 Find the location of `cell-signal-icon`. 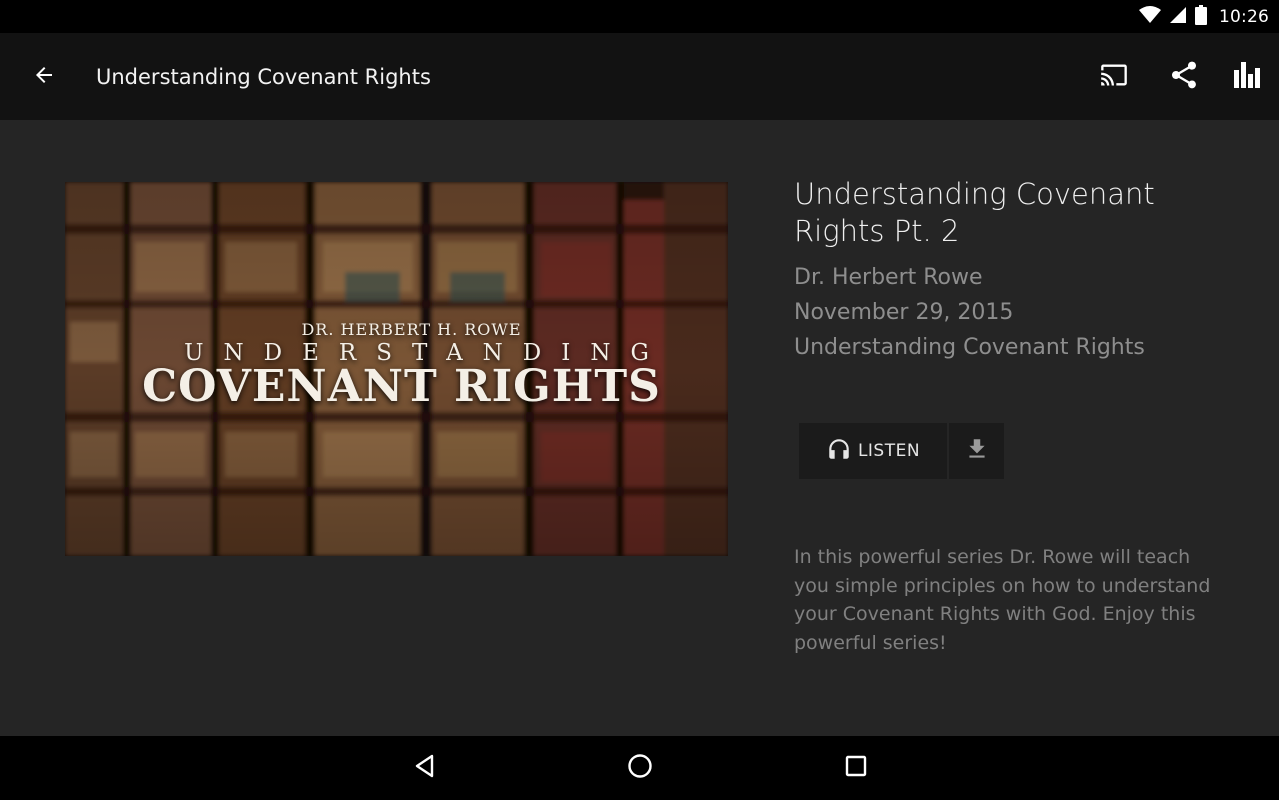

cell-signal-icon is located at coordinates (1178, 17).